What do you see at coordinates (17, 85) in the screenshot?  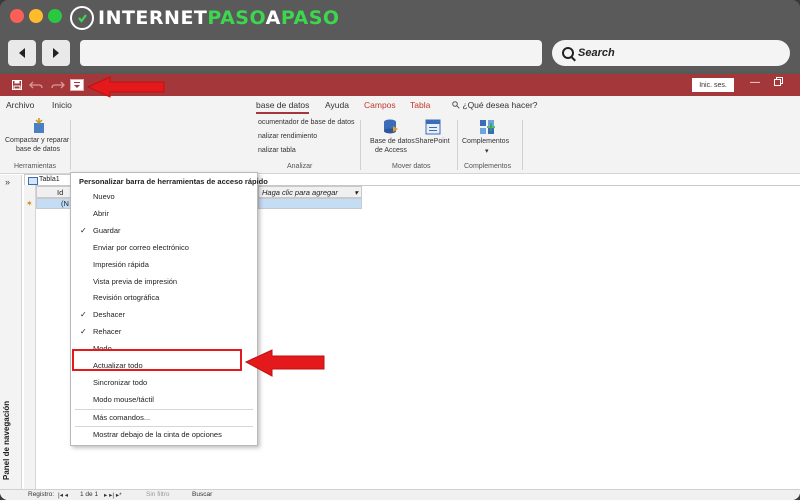 I see `save-icon` at bounding box center [17, 85].